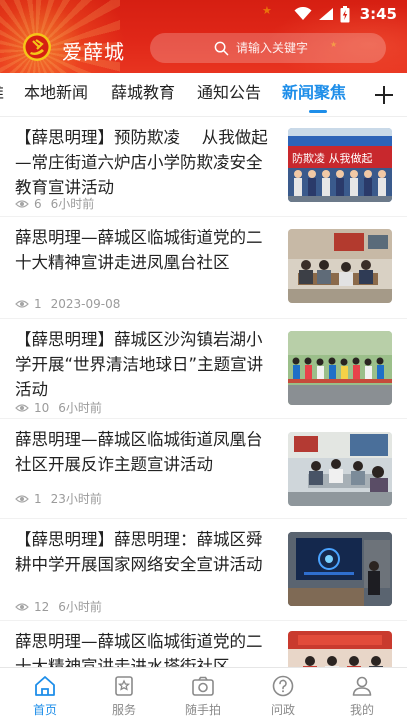 The height and width of the screenshot is (723, 407). I want to click on classroom-presentation-photo, so click(340, 569).